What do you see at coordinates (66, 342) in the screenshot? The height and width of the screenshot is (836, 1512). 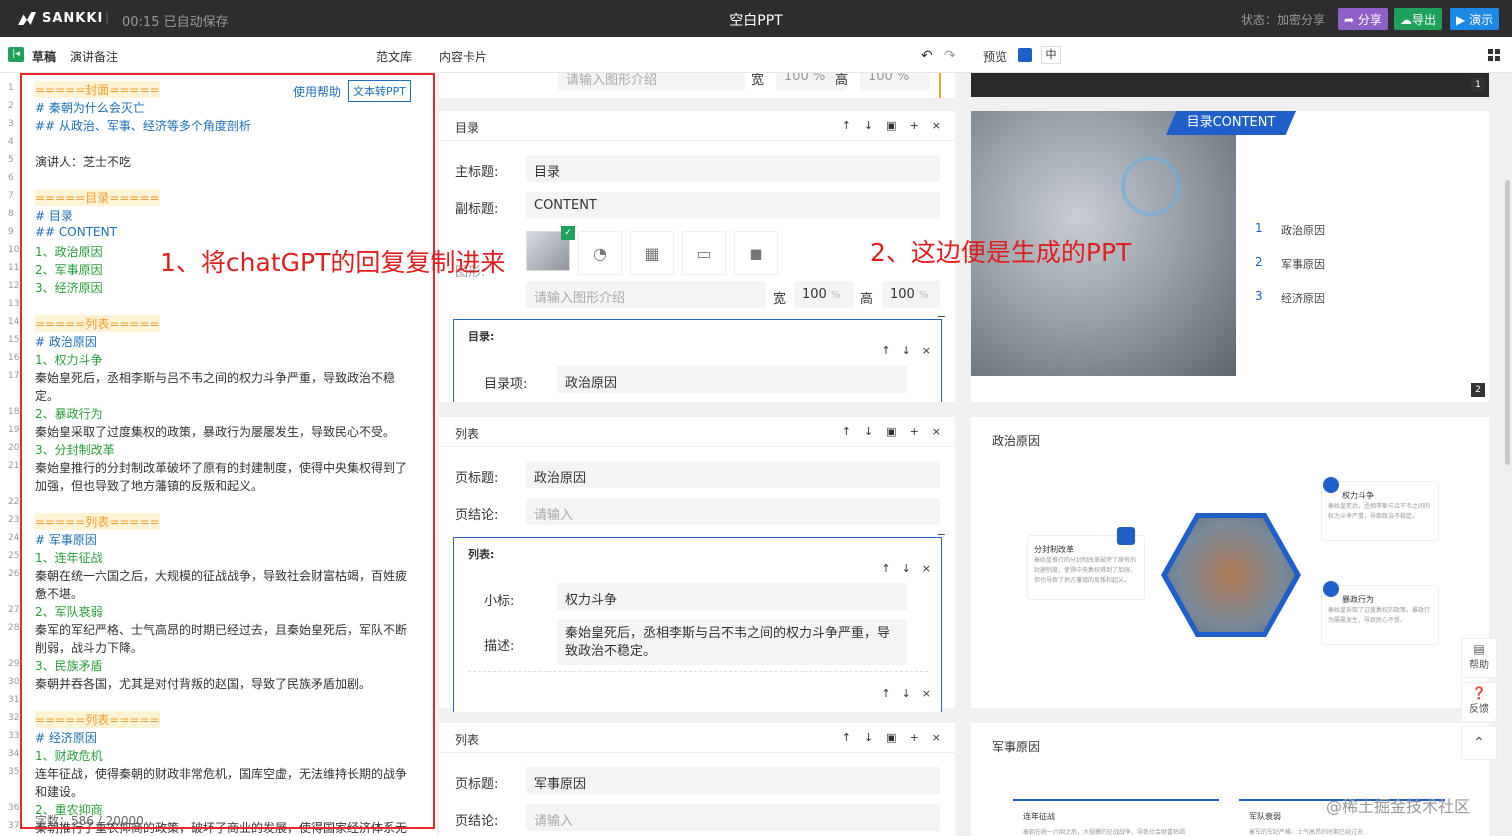 I see `editor-line: # 政治原因` at bounding box center [66, 342].